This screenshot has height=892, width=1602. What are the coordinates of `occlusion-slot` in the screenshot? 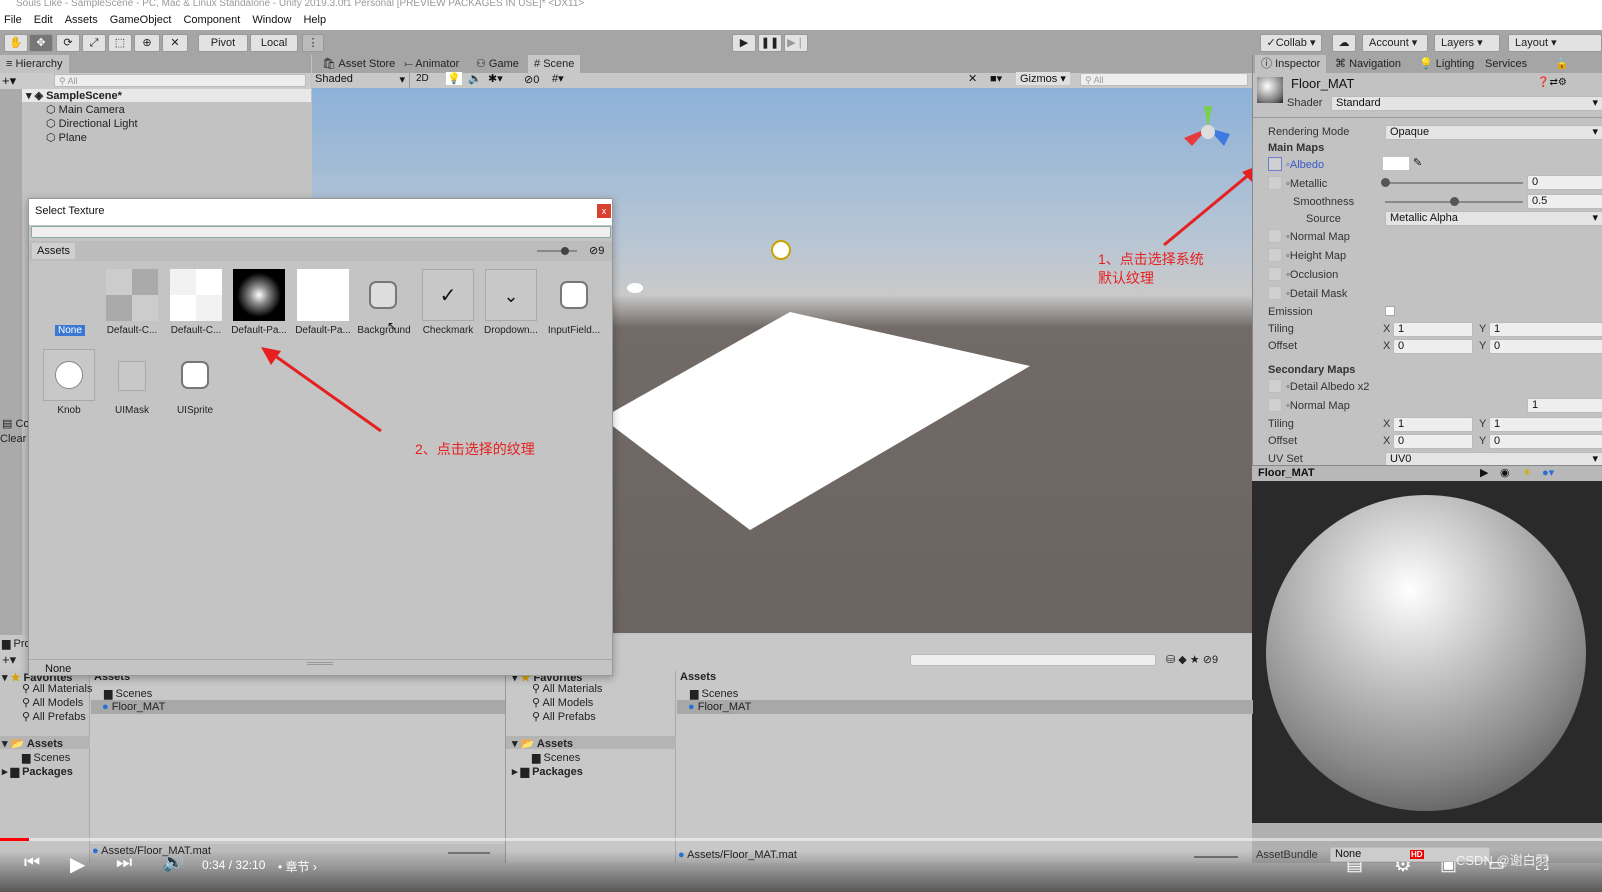 It's located at (1275, 274).